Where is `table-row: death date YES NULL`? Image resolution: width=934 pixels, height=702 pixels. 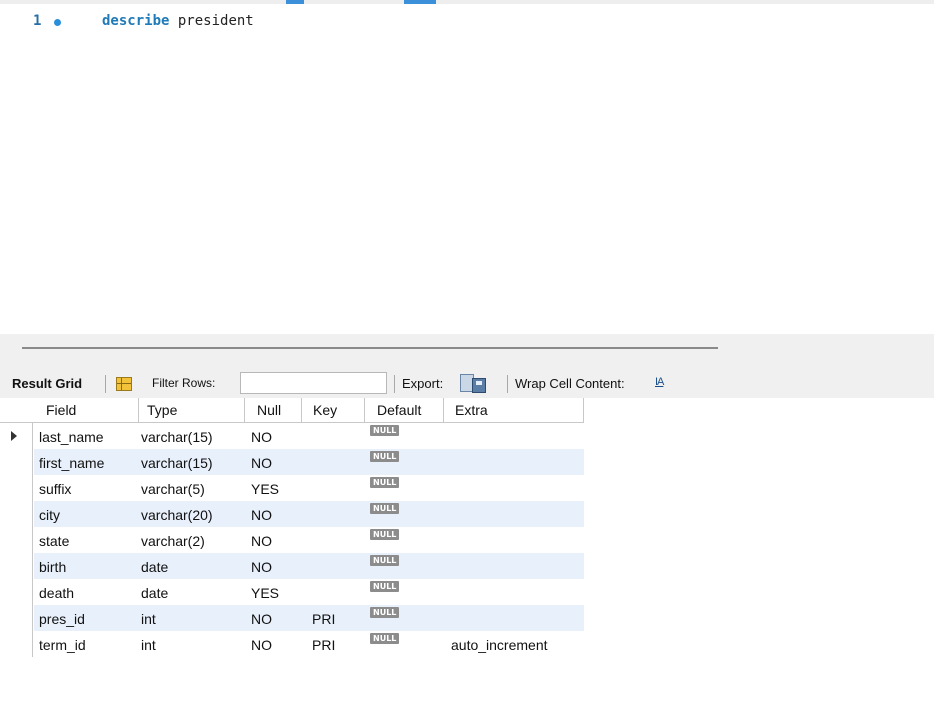
table-row: death date YES NULL is located at coordinates (292, 592).